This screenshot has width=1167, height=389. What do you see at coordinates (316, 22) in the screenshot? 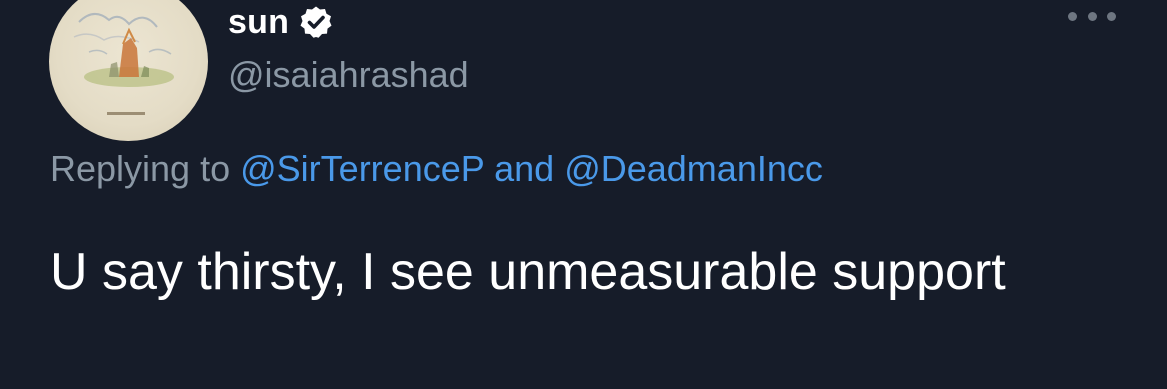
I see `verified-badge-icon` at bounding box center [316, 22].